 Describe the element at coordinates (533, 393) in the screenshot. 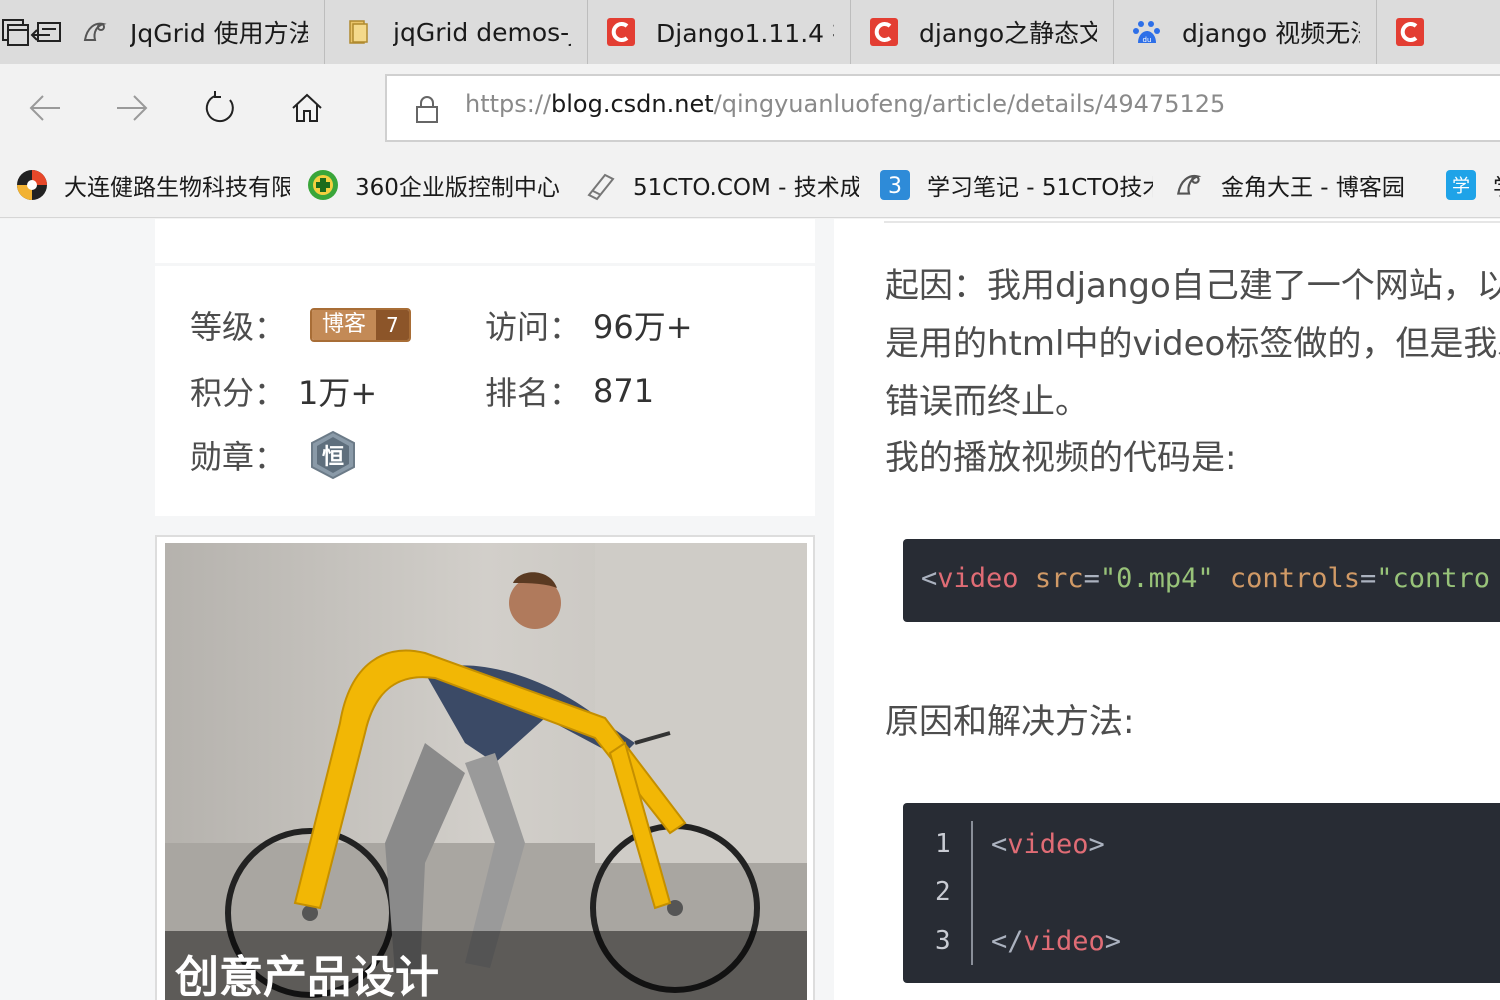

I see `rank-label: 排名：` at that location.